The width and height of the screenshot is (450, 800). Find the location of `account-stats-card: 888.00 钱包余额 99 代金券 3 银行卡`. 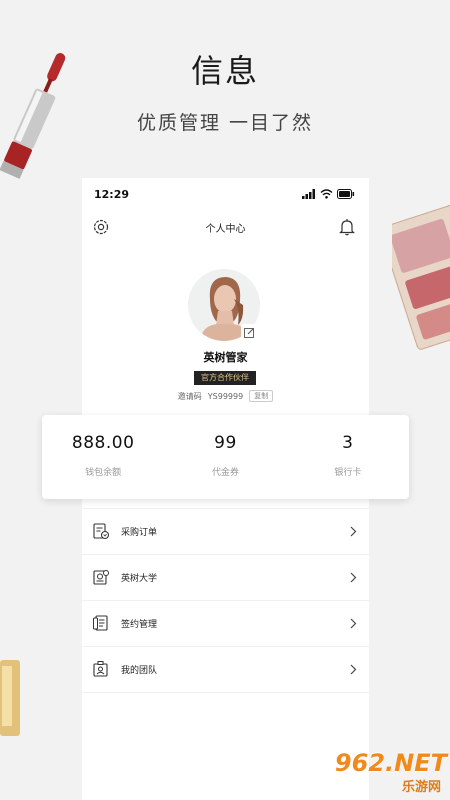

account-stats-card: 888.00 钱包余额 99 代金券 3 银行卡 is located at coordinates (225, 457).